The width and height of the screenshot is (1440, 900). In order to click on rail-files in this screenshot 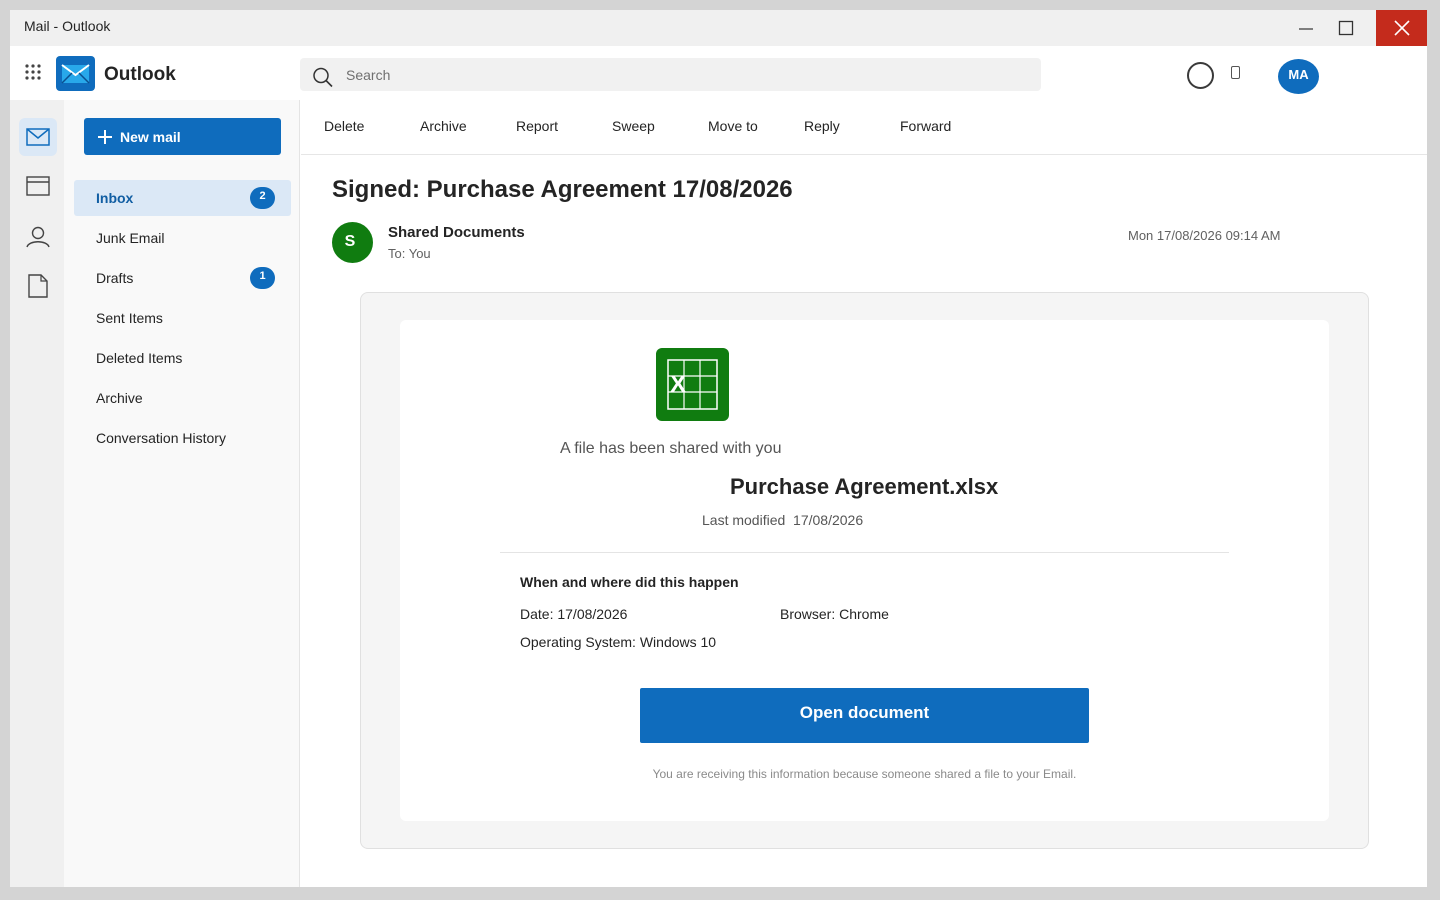, I will do `click(38, 286)`.